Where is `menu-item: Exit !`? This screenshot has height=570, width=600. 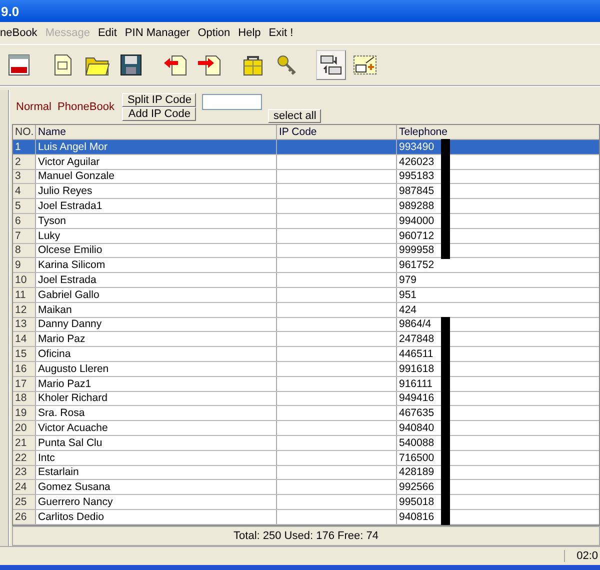
menu-item: Exit ! is located at coordinates (284, 33).